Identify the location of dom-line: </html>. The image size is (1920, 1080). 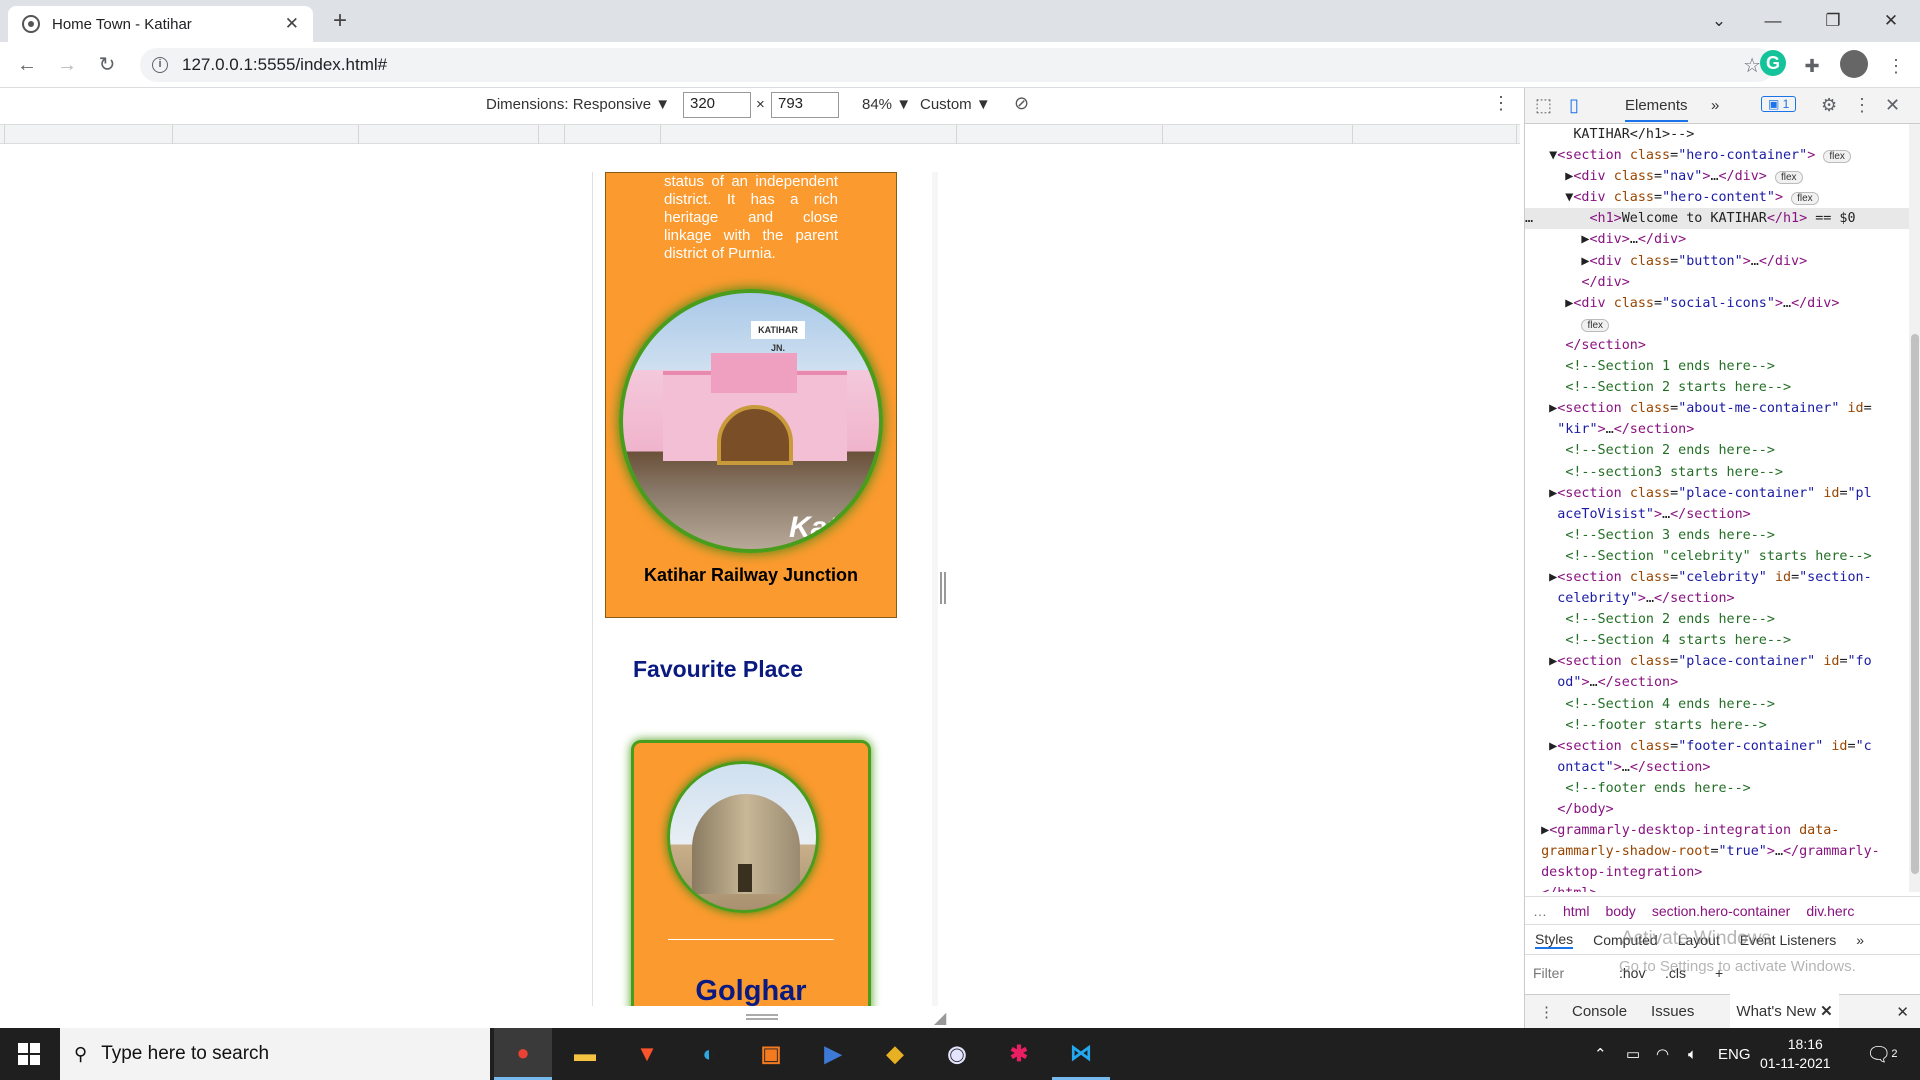
(1717, 887).